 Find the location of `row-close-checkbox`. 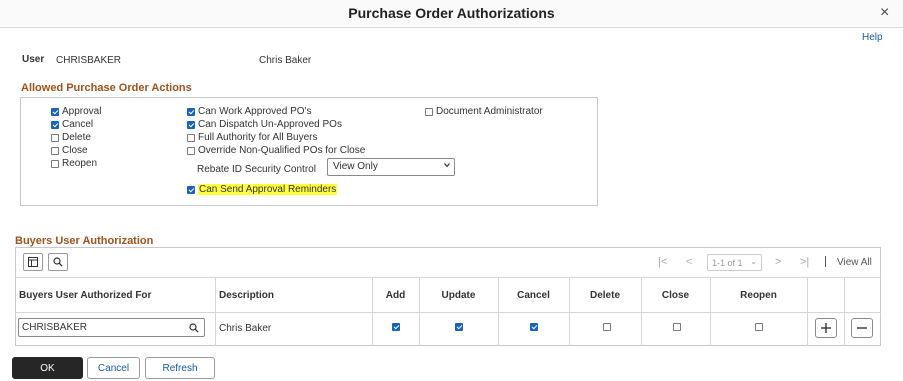

row-close-checkbox is located at coordinates (678, 327).